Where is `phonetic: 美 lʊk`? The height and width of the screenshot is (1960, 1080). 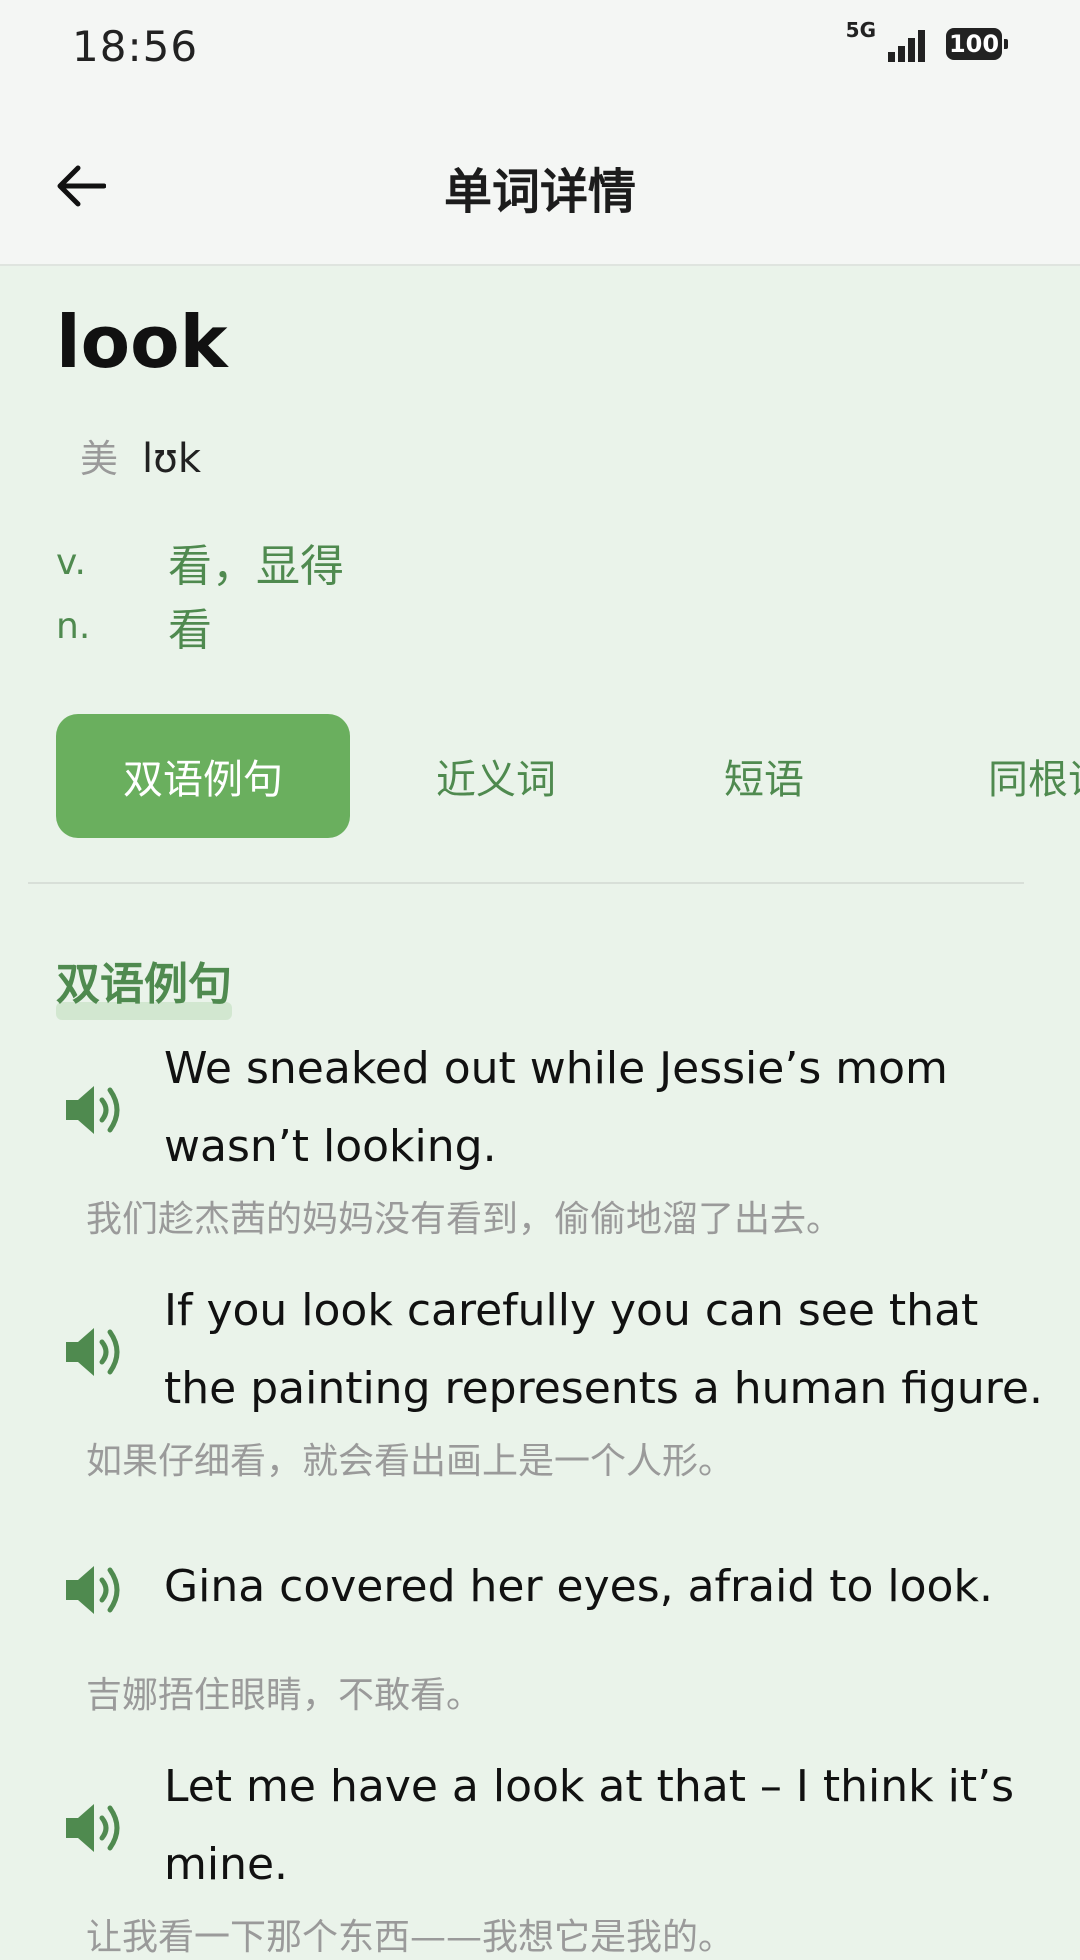
phonetic: 美 lʊk is located at coordinates (140, 455).